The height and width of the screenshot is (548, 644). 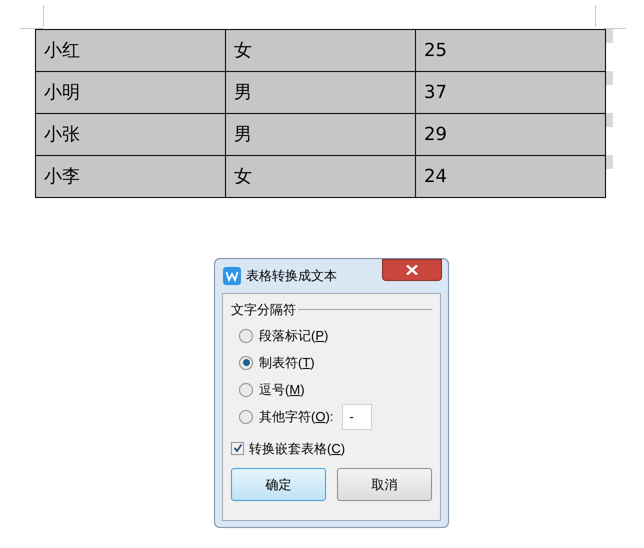 What do you see at coordinates (293, 335) in the screenshot?
I see `option-label: 段落标记(P)` at bounding box center [293, 335].